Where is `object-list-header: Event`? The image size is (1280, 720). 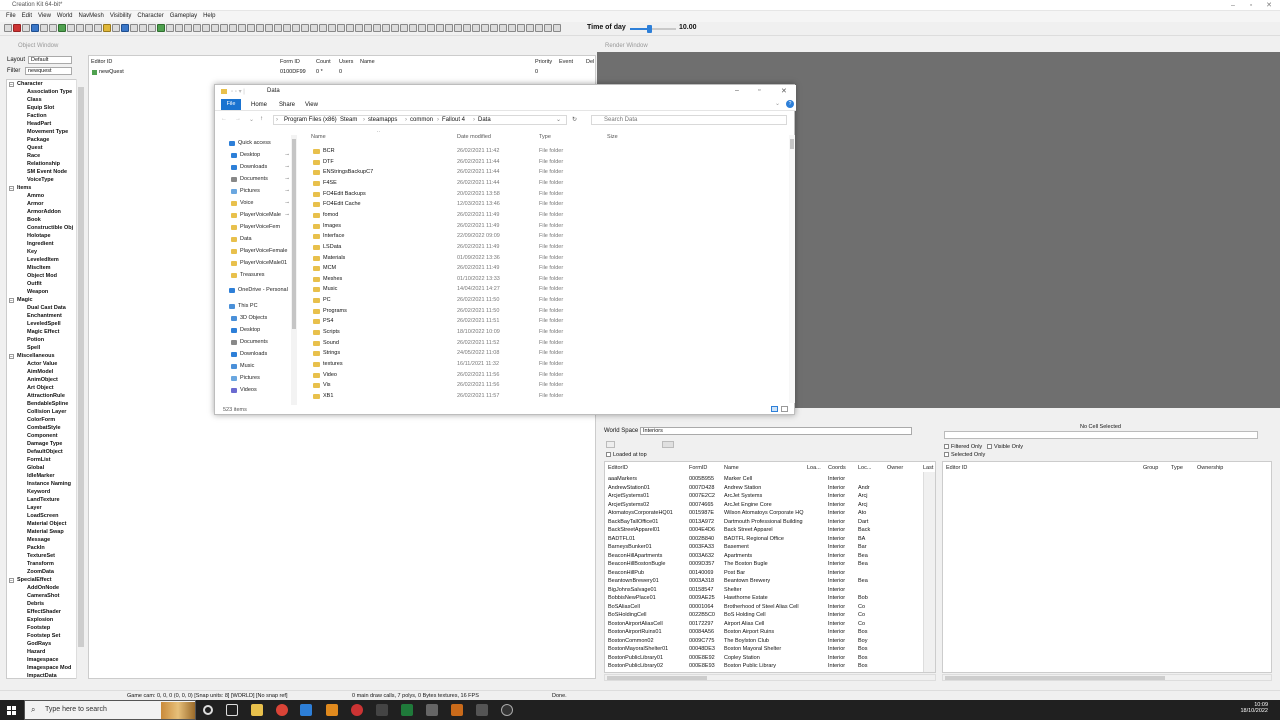 object-list-header: Event is located at coordinates (566, 62).